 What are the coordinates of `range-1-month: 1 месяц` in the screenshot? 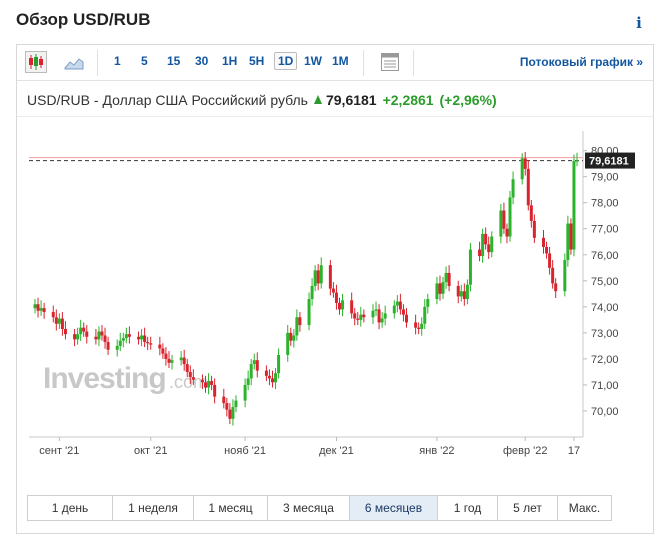 It's located at (231, 508).